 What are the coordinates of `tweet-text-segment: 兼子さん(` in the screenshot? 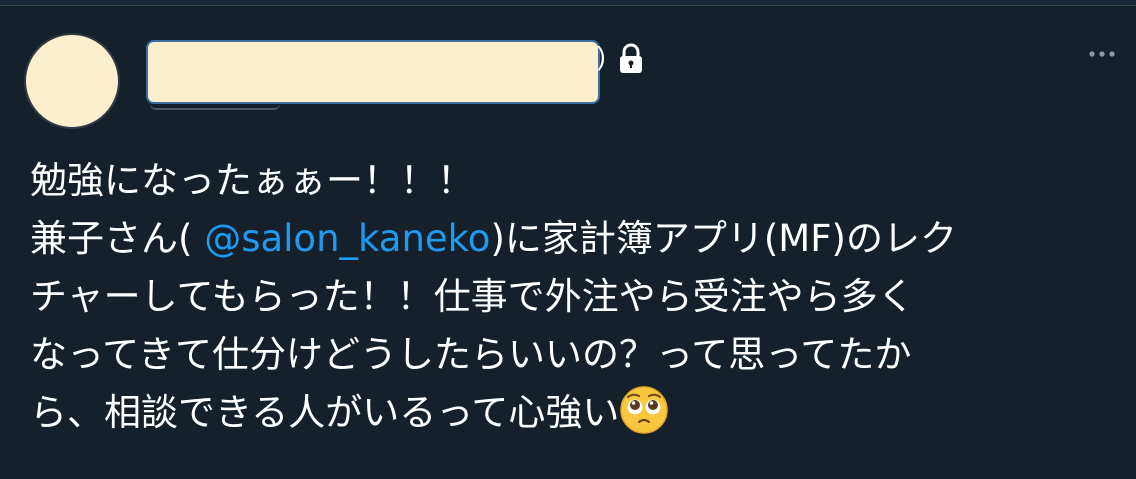 It's located at (117, 238).